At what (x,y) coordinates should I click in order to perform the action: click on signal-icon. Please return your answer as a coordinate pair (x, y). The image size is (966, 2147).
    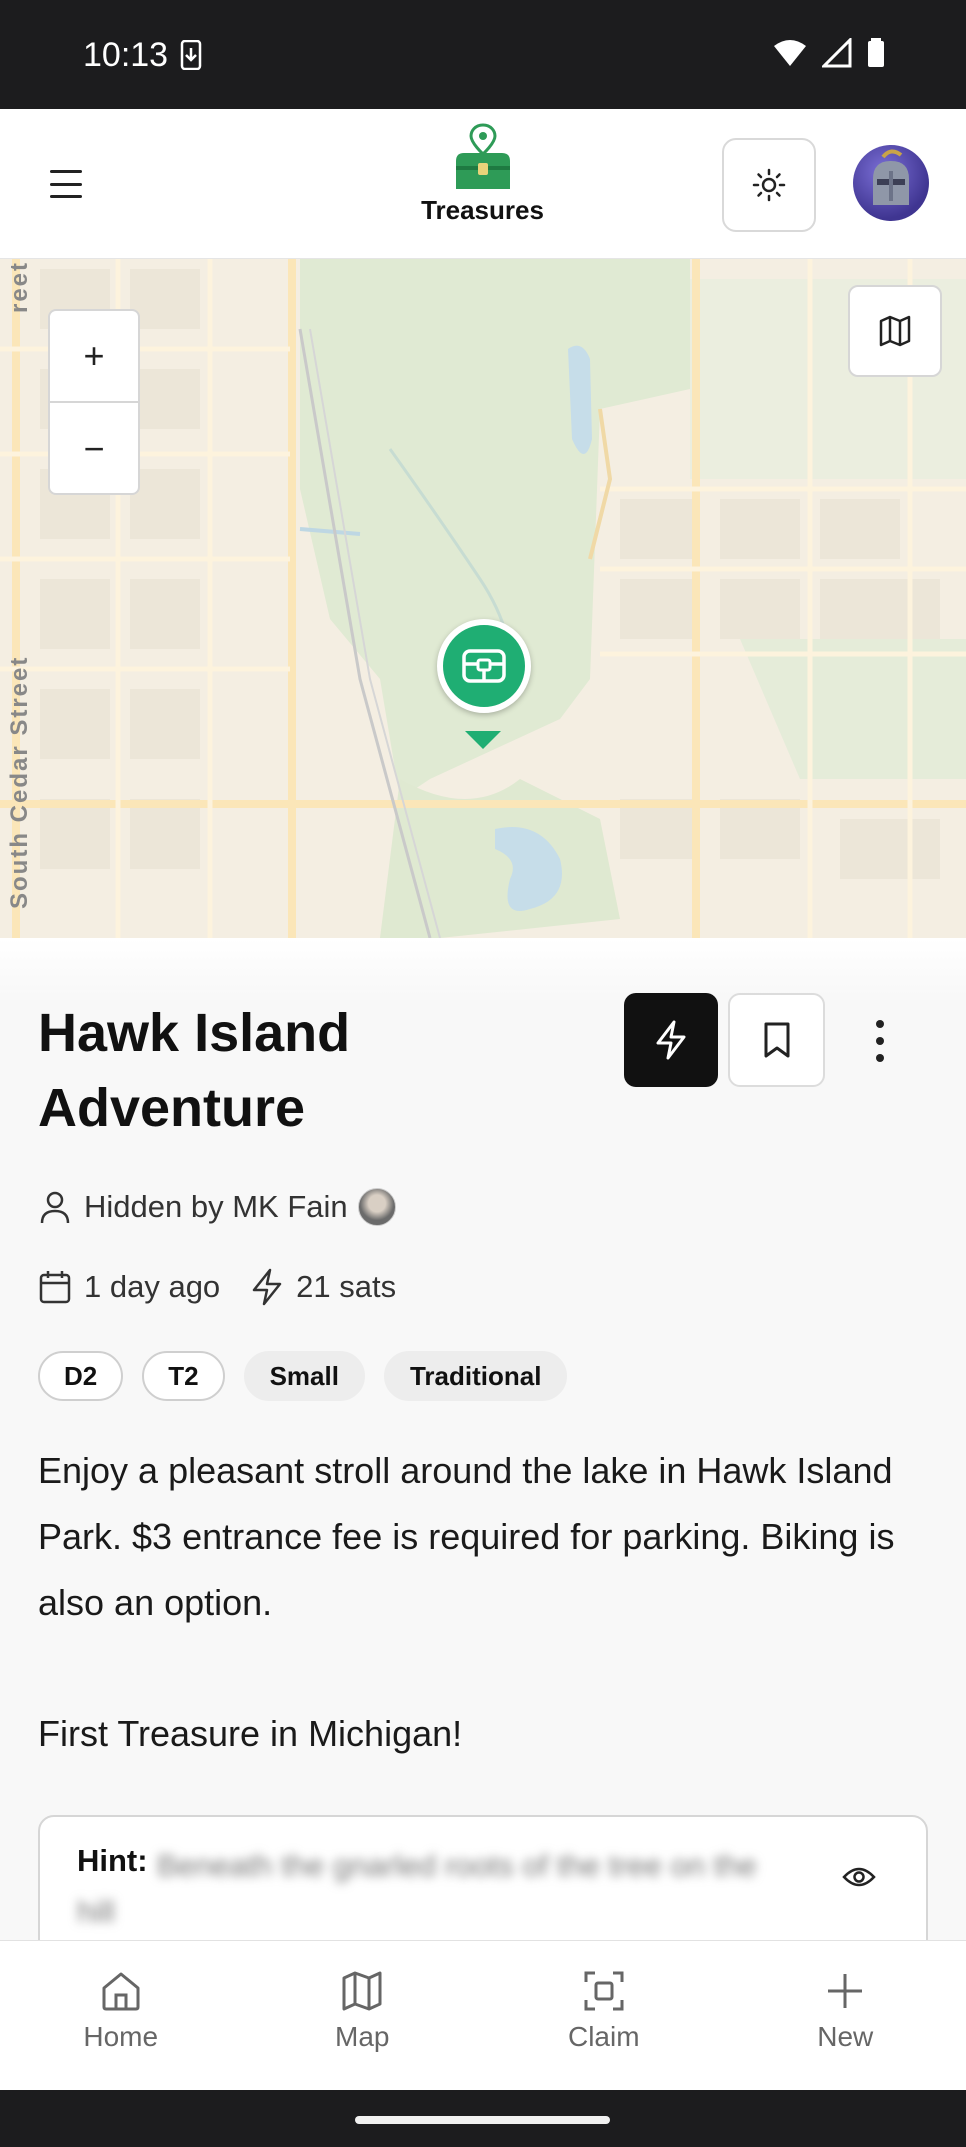
    Looking at the image, I should click on (837, 53).